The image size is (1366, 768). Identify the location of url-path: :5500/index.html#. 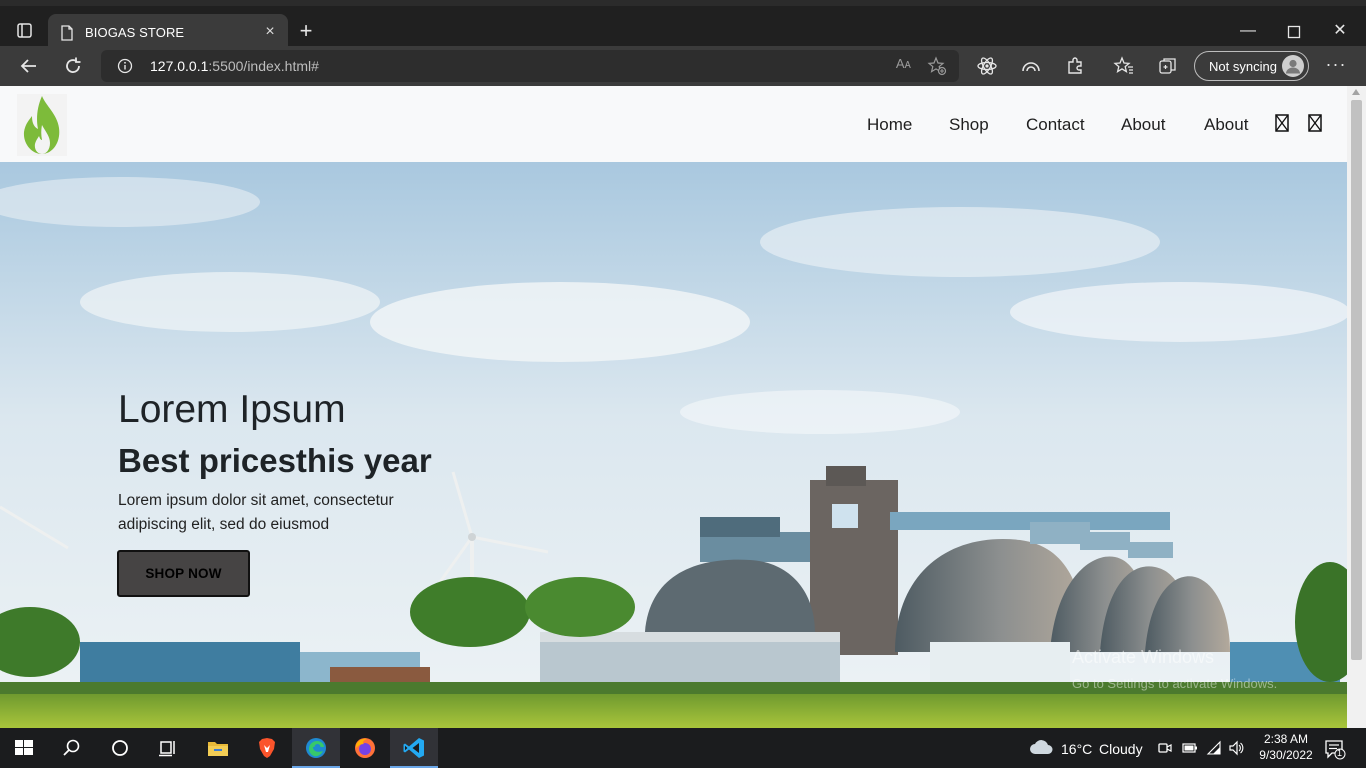
(263, 66).